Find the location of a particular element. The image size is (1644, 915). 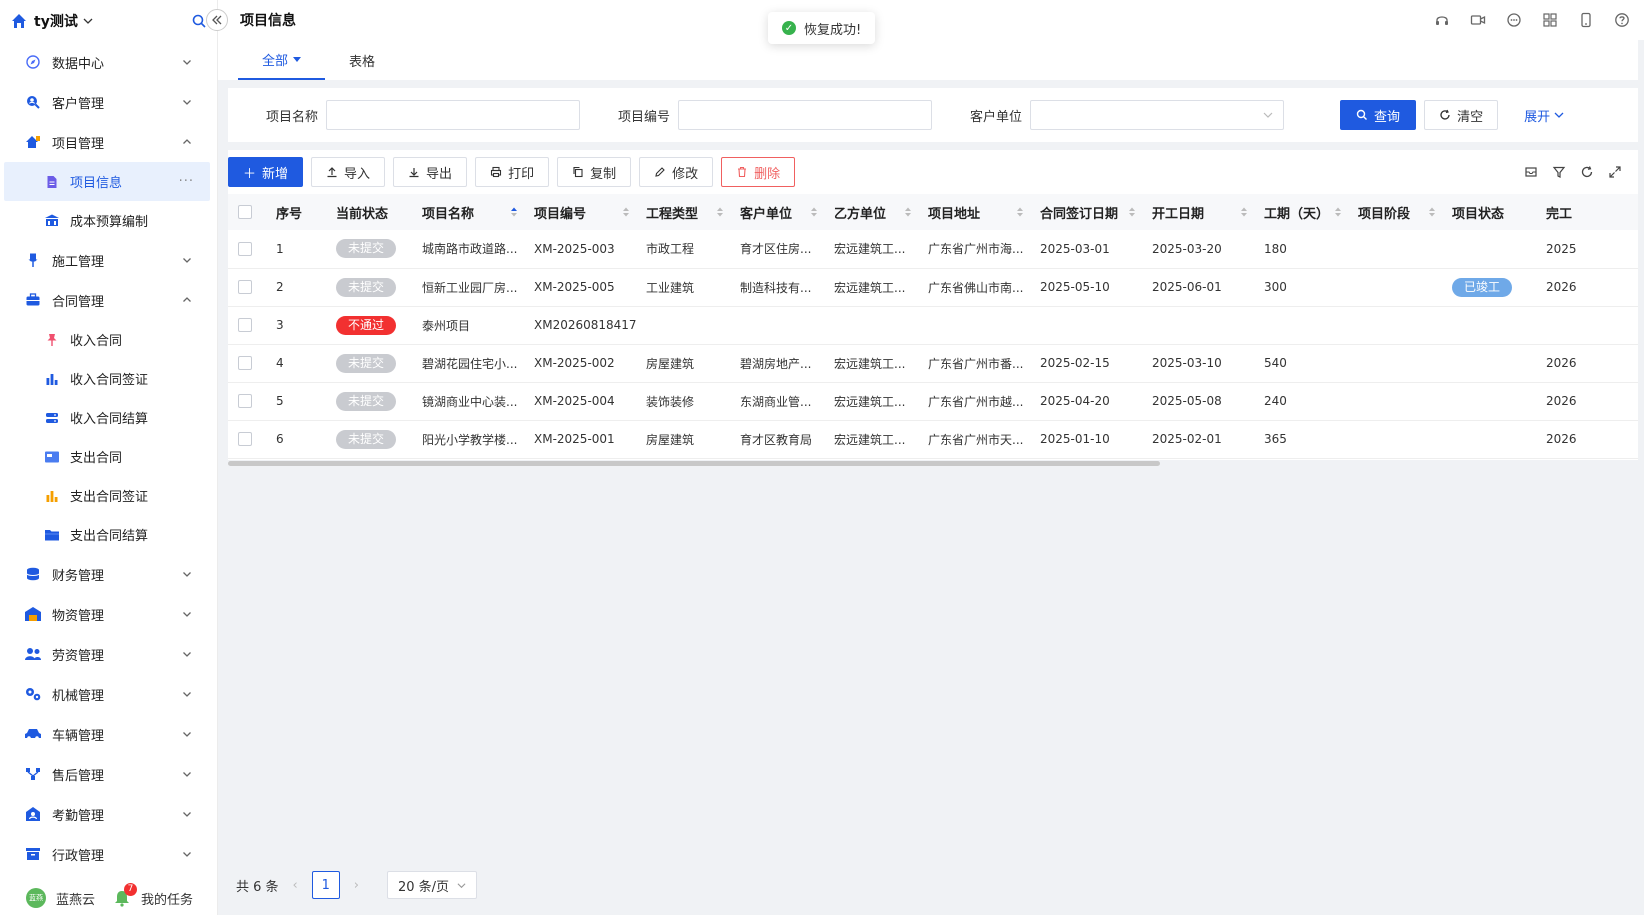

column-header: 完工 is located at coordinates (1587, 212).